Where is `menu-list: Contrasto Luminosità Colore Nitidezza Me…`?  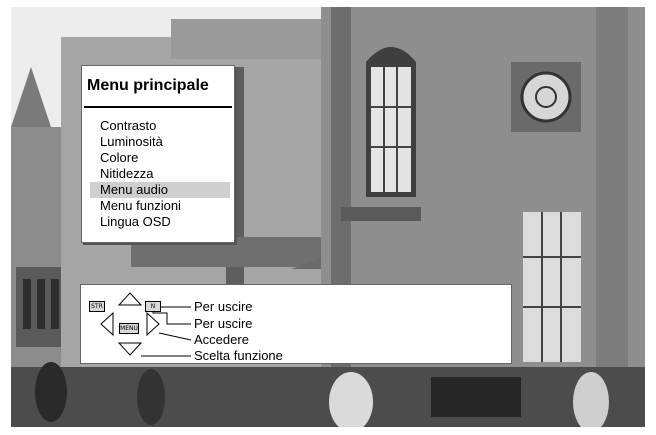 menu-list: Contrasto Luminosità Colore Nitidezza Me… is located at coordinates (160, 174).